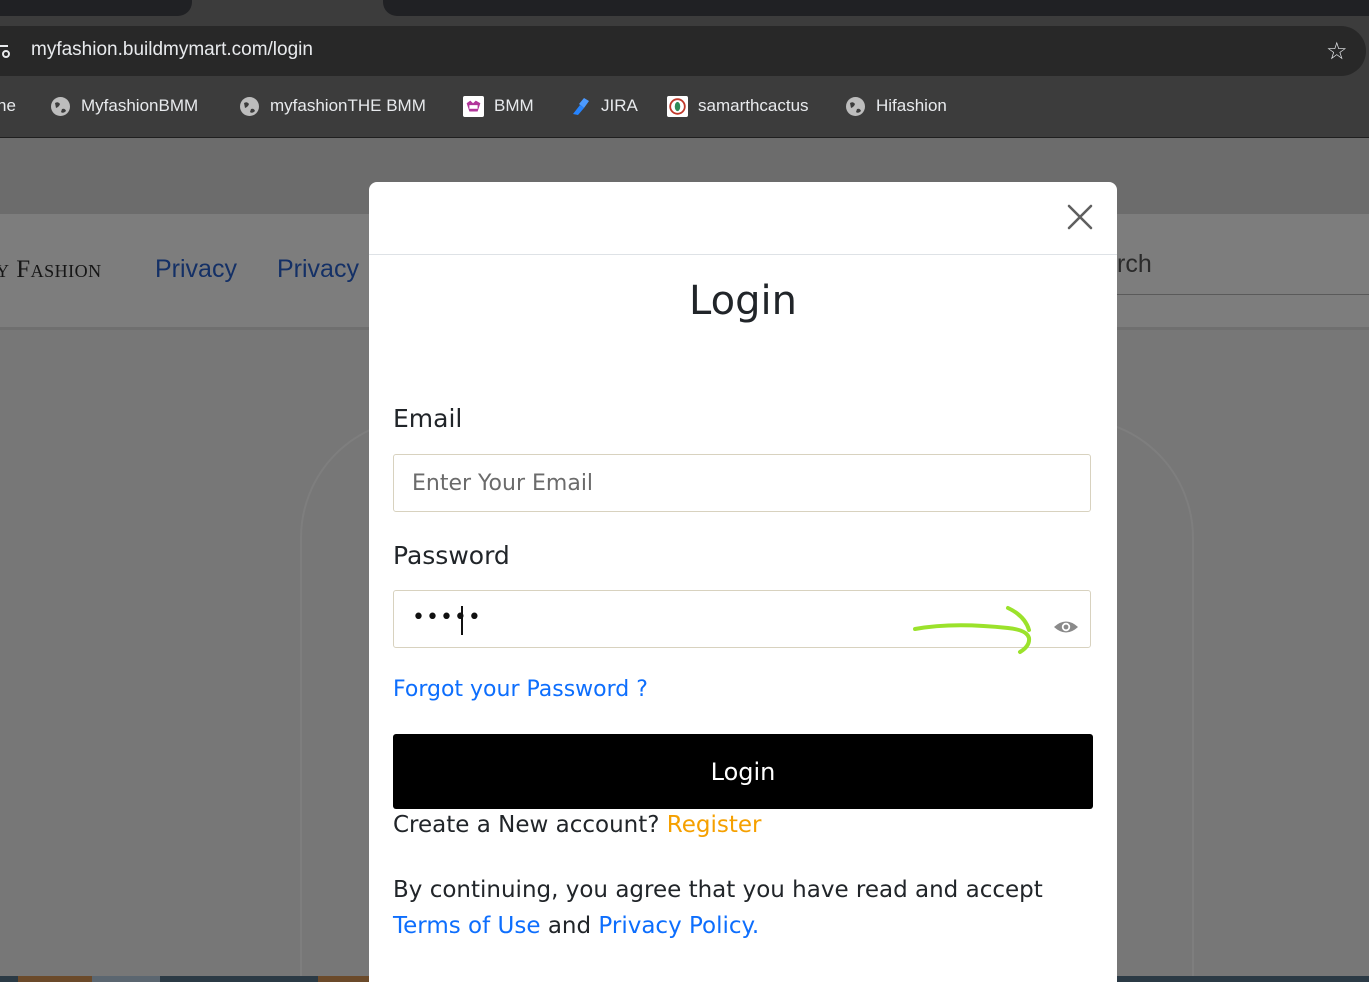 This screenshot has width=1369, height=982. I want to click on bookmark-label: MyfashionBMM, so click(140, 105).